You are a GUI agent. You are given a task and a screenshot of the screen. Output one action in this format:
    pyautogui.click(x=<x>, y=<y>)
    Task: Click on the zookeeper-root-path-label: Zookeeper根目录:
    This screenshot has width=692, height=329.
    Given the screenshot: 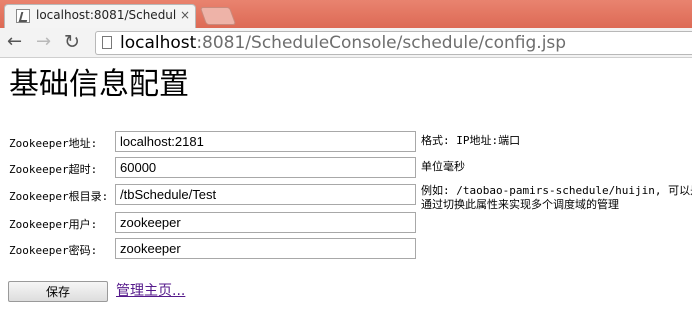 What is the action you would take?
    pyautogui.click(x=59, y=196)
    